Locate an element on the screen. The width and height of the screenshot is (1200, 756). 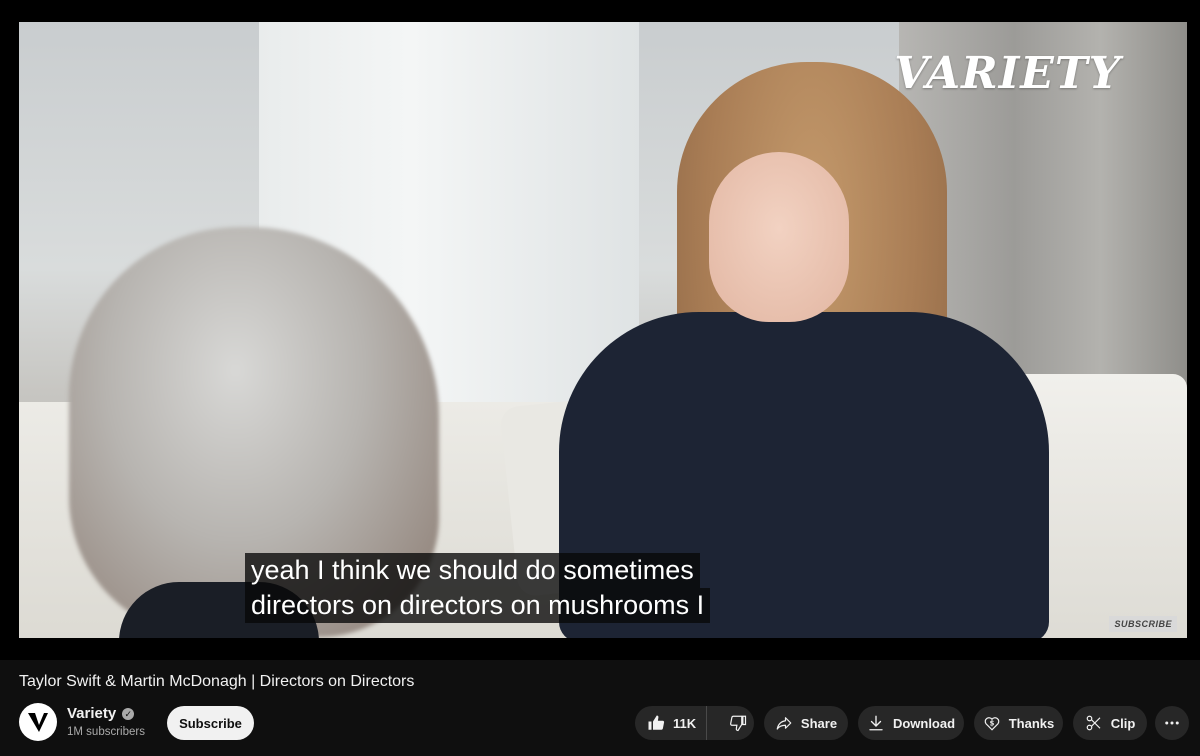
like-count: 11K is located at coordinates (685, 723).